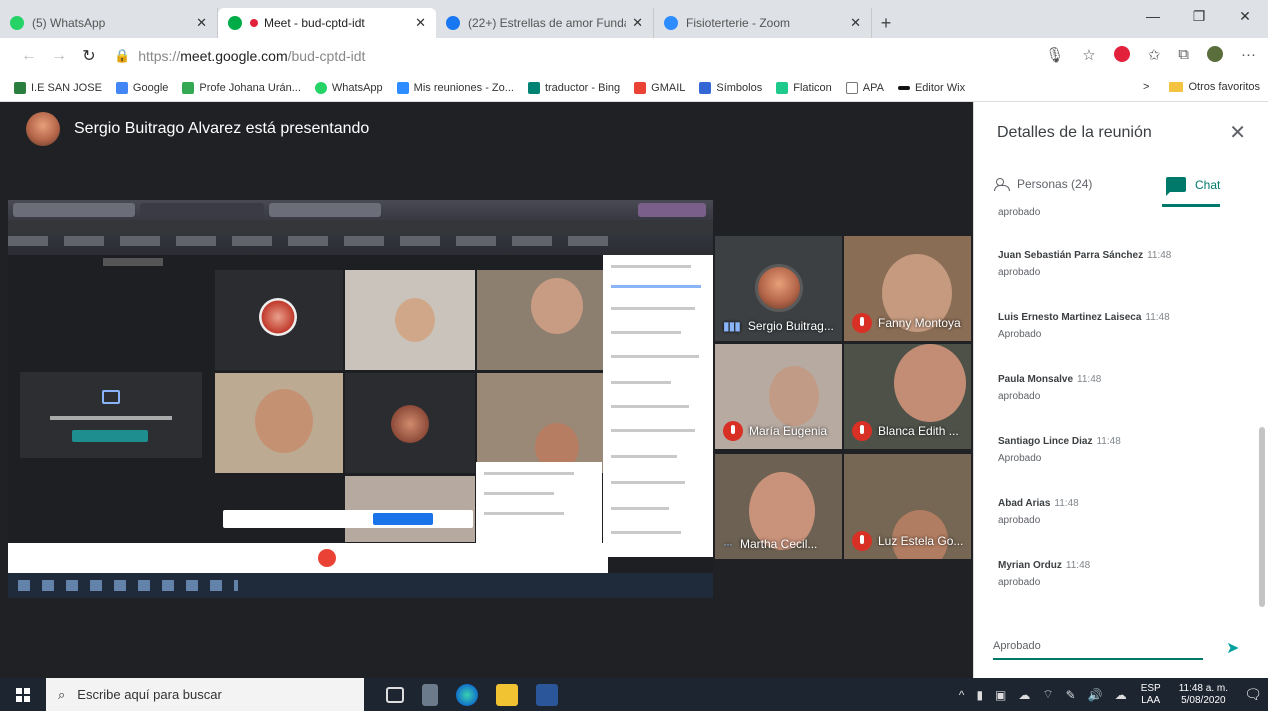  I want to click on tab-zoom: Fisioterterie - Zoom ✕, so click(763, 23).